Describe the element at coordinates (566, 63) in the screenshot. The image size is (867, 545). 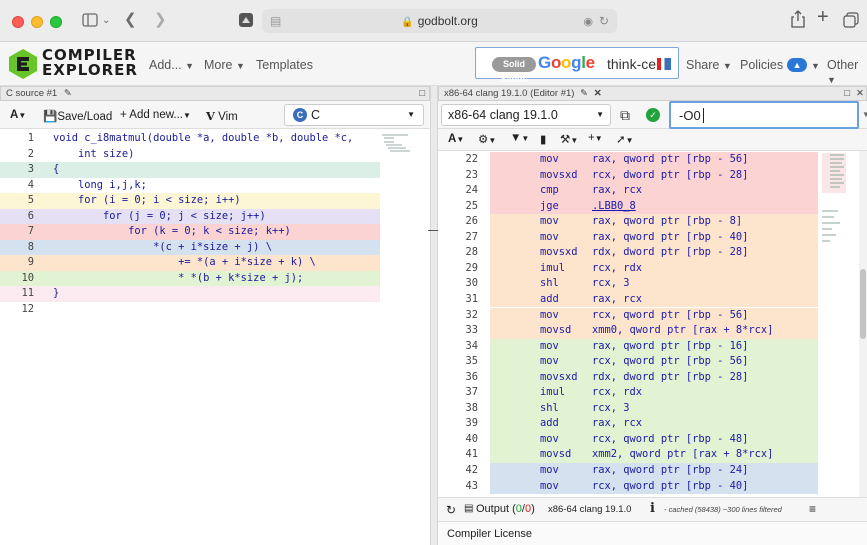
I see `sponsor-google: Google` at that location.